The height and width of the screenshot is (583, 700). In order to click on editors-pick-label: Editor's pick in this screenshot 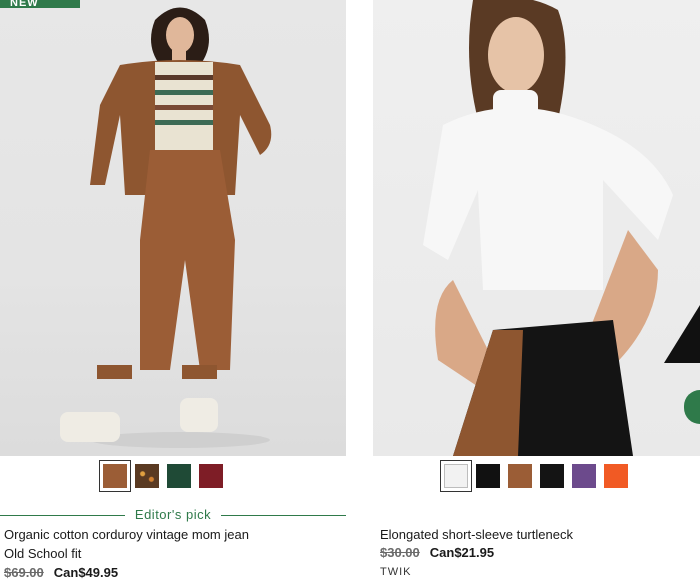, I will do `click(173, 514)`.